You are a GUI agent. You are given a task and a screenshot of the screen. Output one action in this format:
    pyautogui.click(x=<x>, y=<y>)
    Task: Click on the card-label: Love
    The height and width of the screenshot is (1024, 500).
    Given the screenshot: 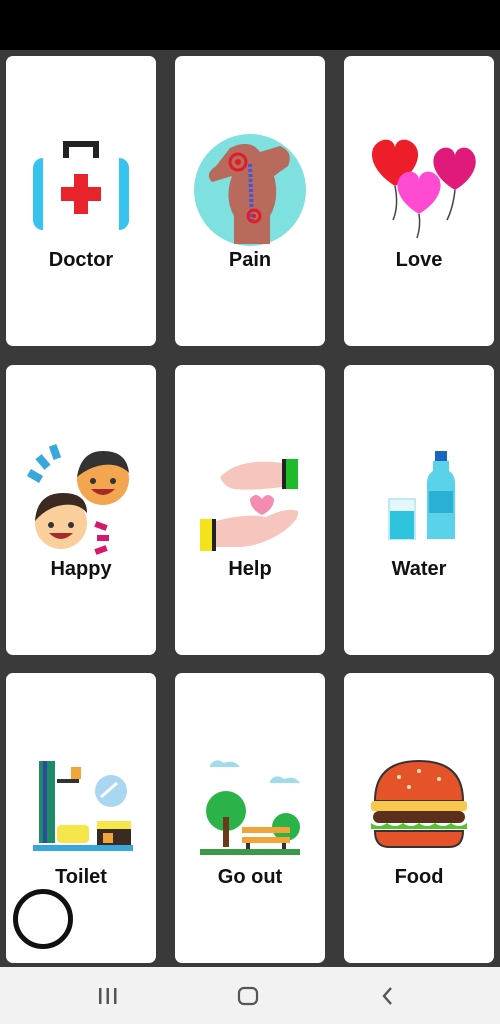 What is the action you would take?
    pyautogui.click(x=419, y=260)
    